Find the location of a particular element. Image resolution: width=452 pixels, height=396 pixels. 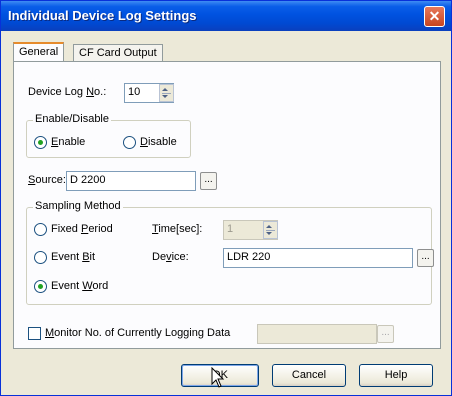

source-input: D 2200 is located at coordinates (131, 181).